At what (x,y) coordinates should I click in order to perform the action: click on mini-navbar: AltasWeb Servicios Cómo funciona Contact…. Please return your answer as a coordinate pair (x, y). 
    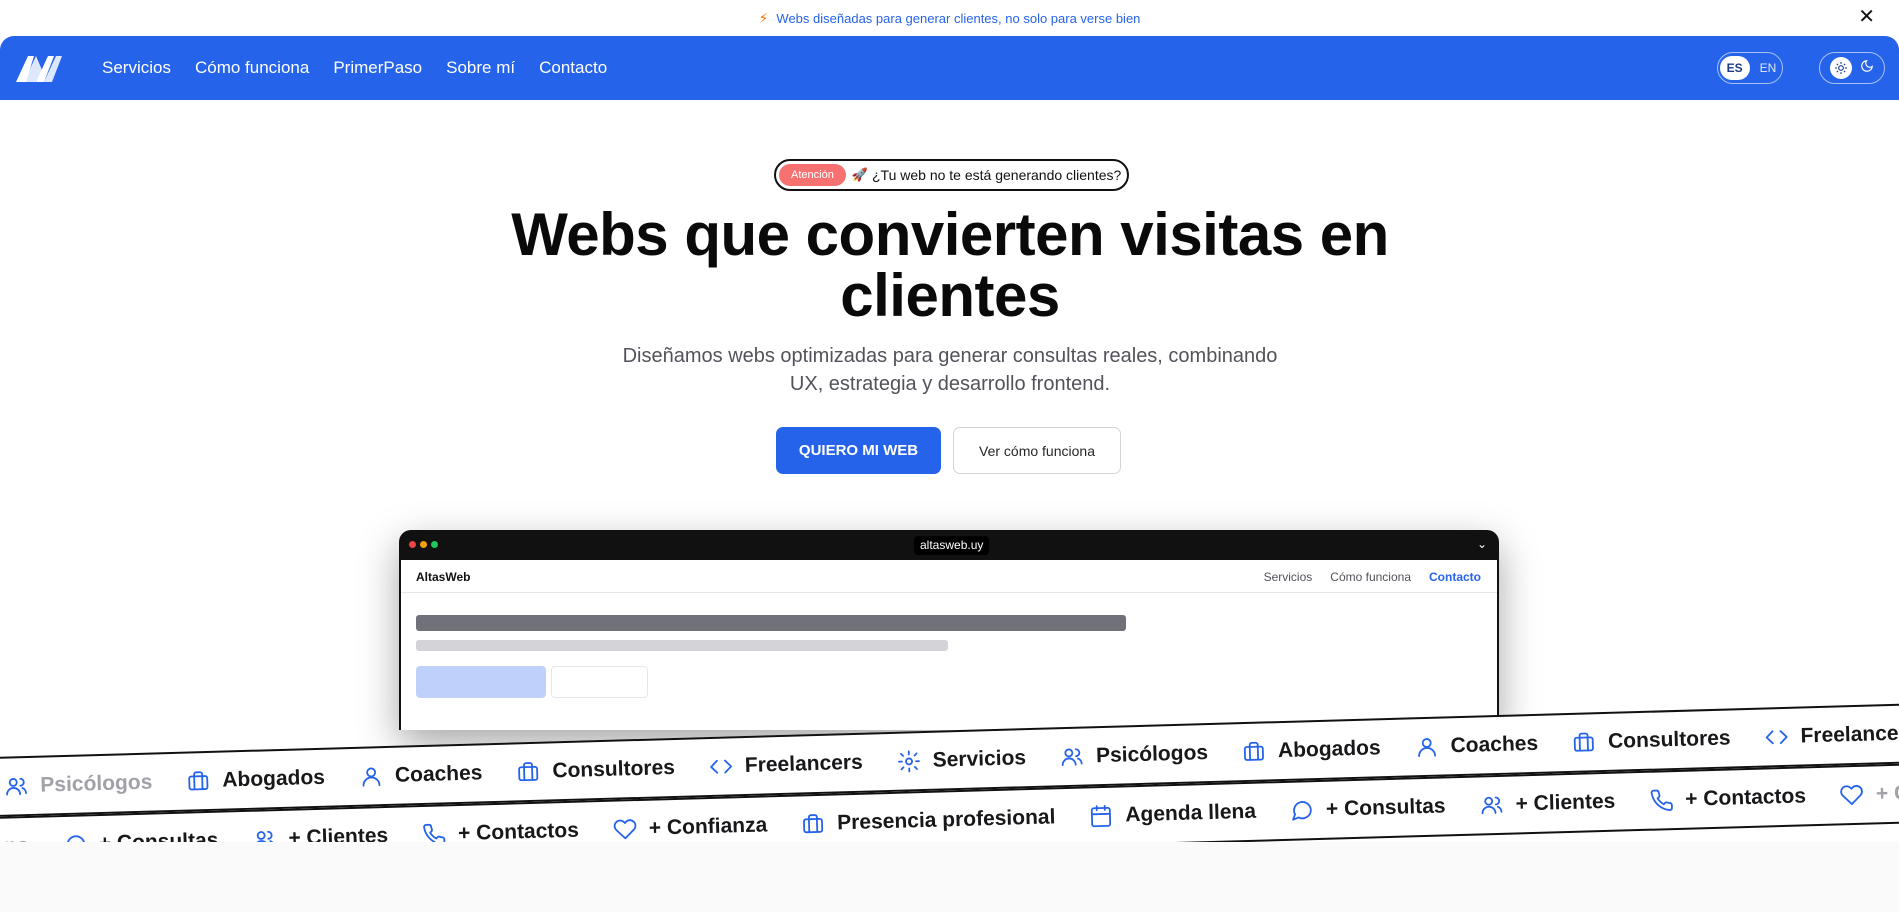
    Looking at the image, I should click on (949, 576).